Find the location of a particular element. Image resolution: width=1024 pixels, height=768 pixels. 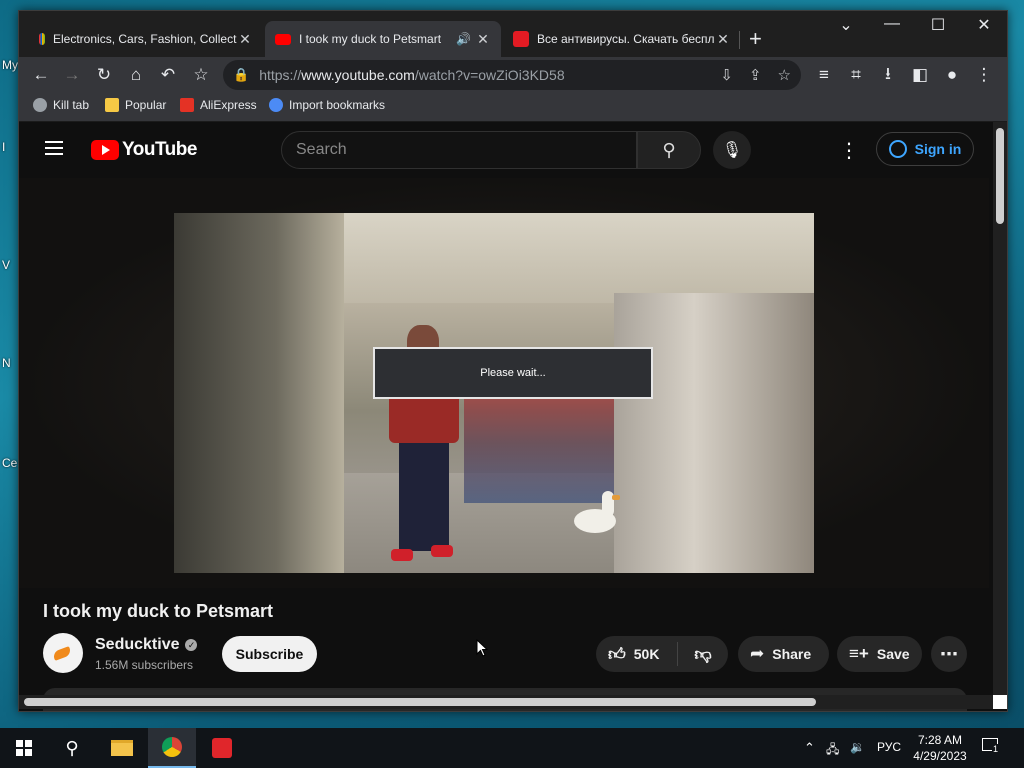

bookmark-popular: Popular is located at coordinates (135, 105).